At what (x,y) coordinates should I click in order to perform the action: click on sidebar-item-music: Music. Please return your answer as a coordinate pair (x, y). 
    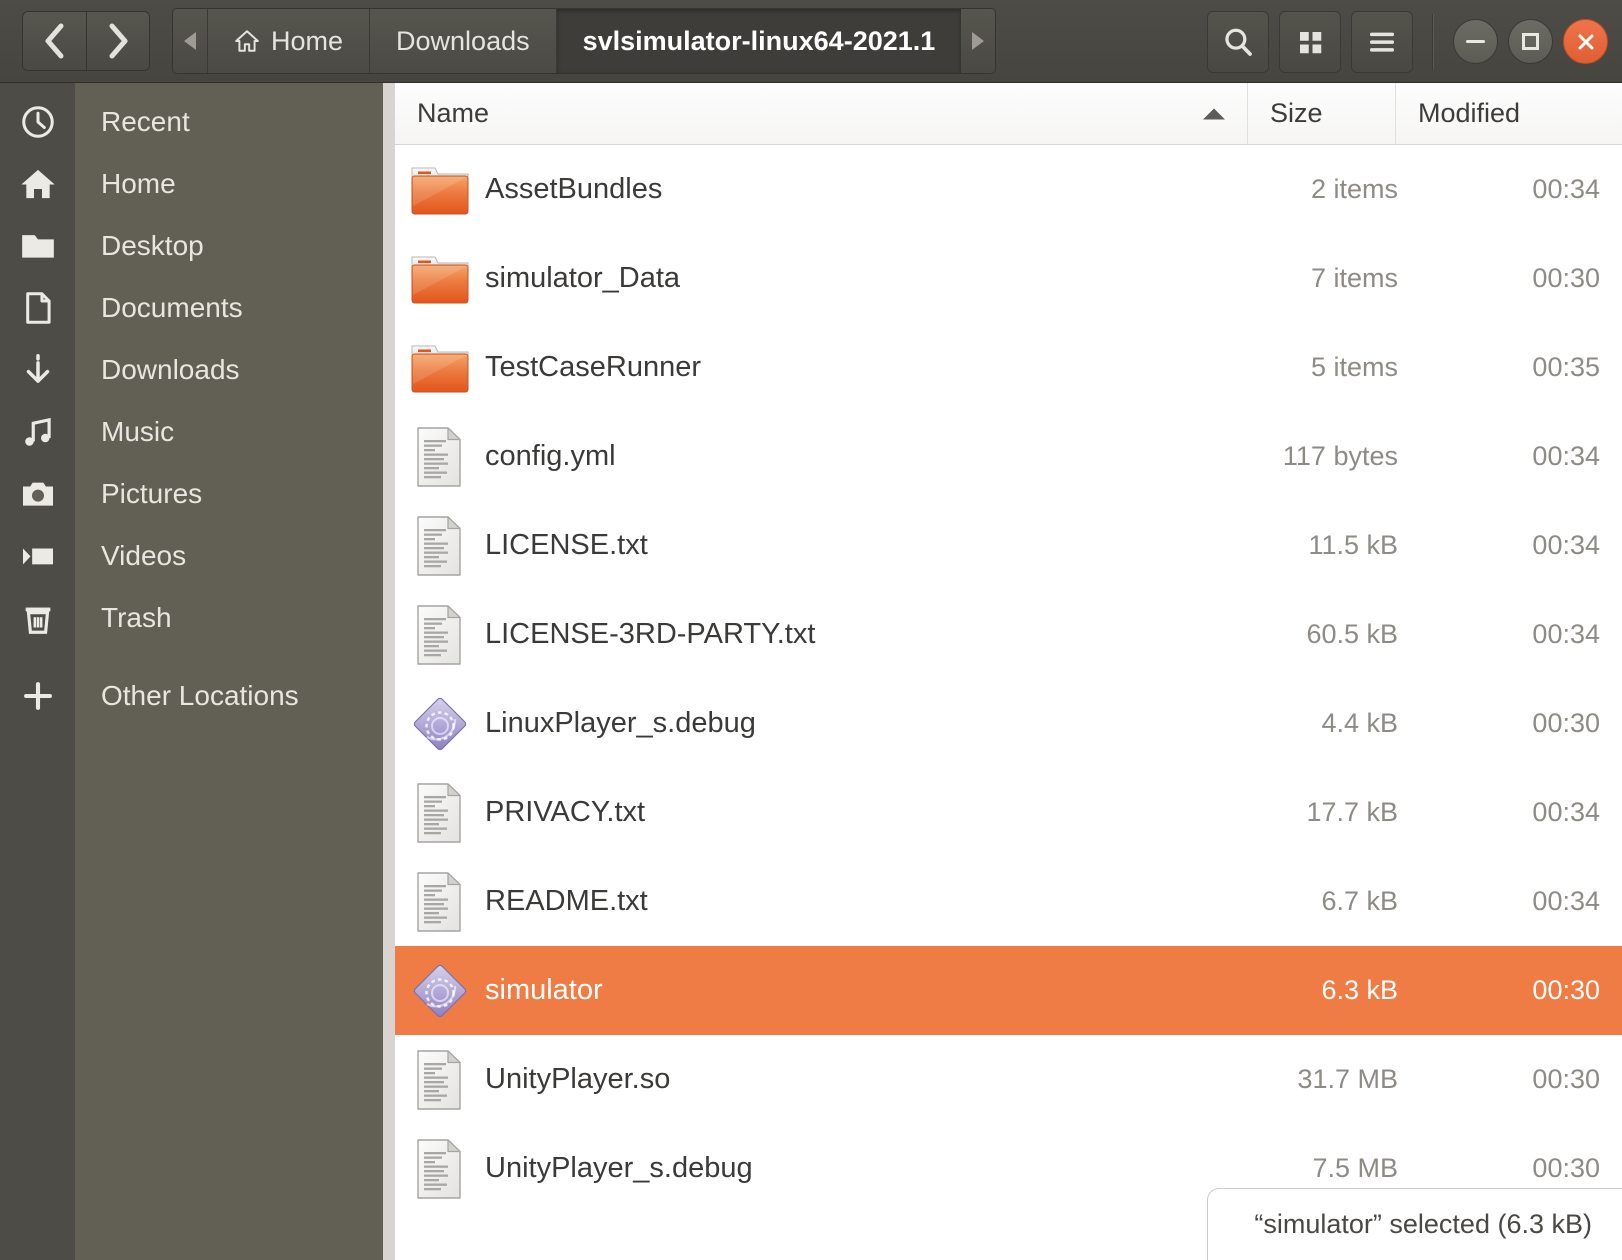
    Looking at the image, I should click on (191, 432).